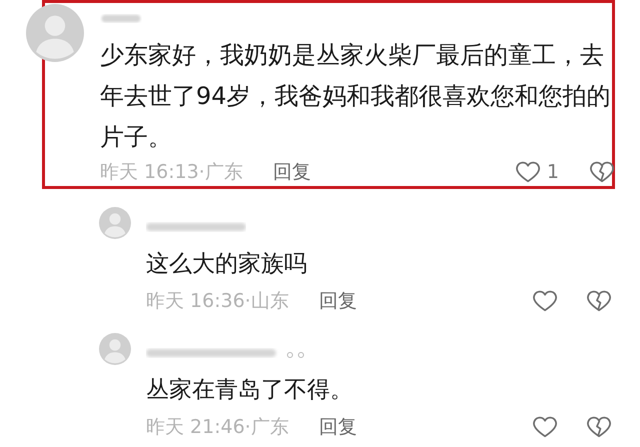  Describe the element at coordinates (217, 427) in the screenshot. I see `comment-time: 昨天 21:46·广东` at that location.